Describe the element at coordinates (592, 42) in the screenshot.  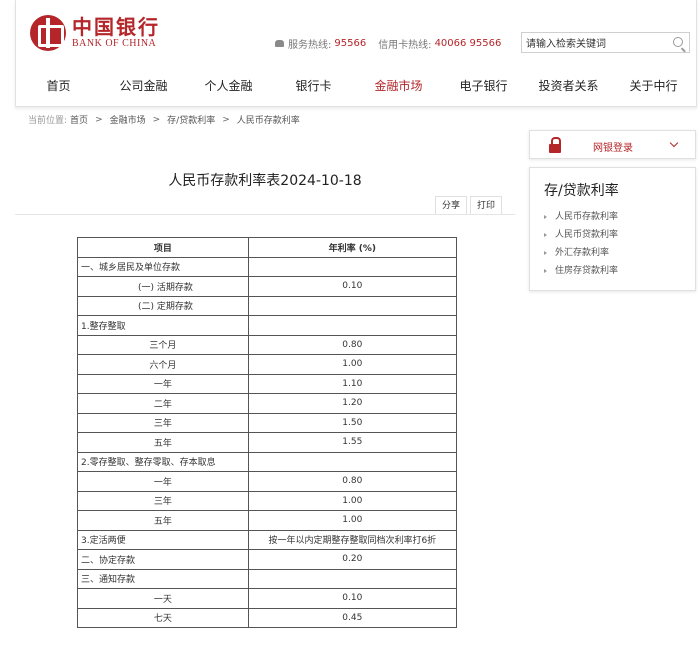
I see `search-input` at that location.